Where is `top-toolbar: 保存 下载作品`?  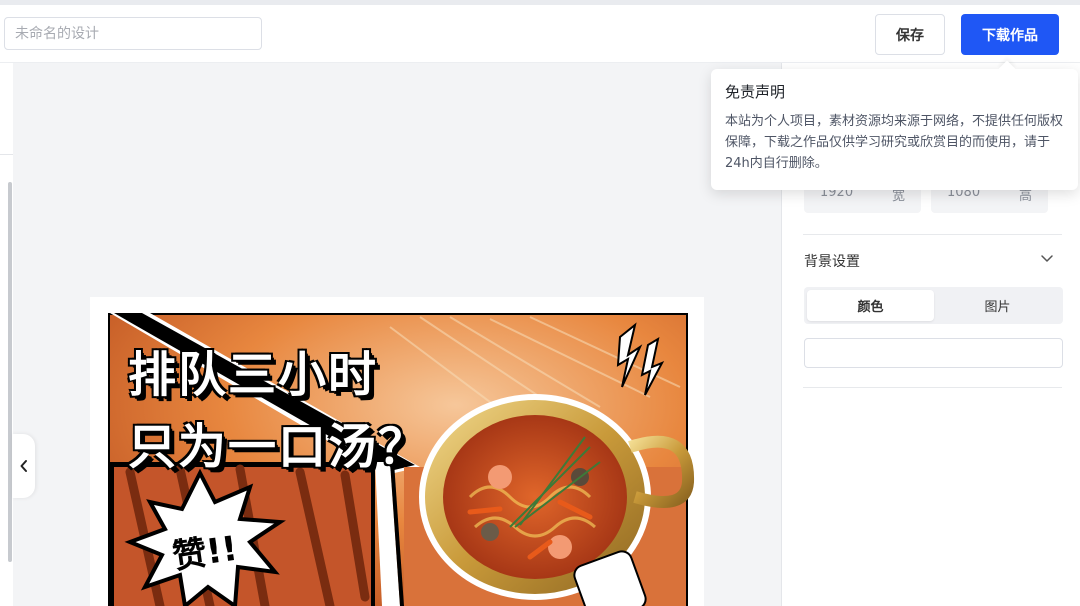
top-toolbar: 保存 下载作品 is located at coordinates (540, 31).